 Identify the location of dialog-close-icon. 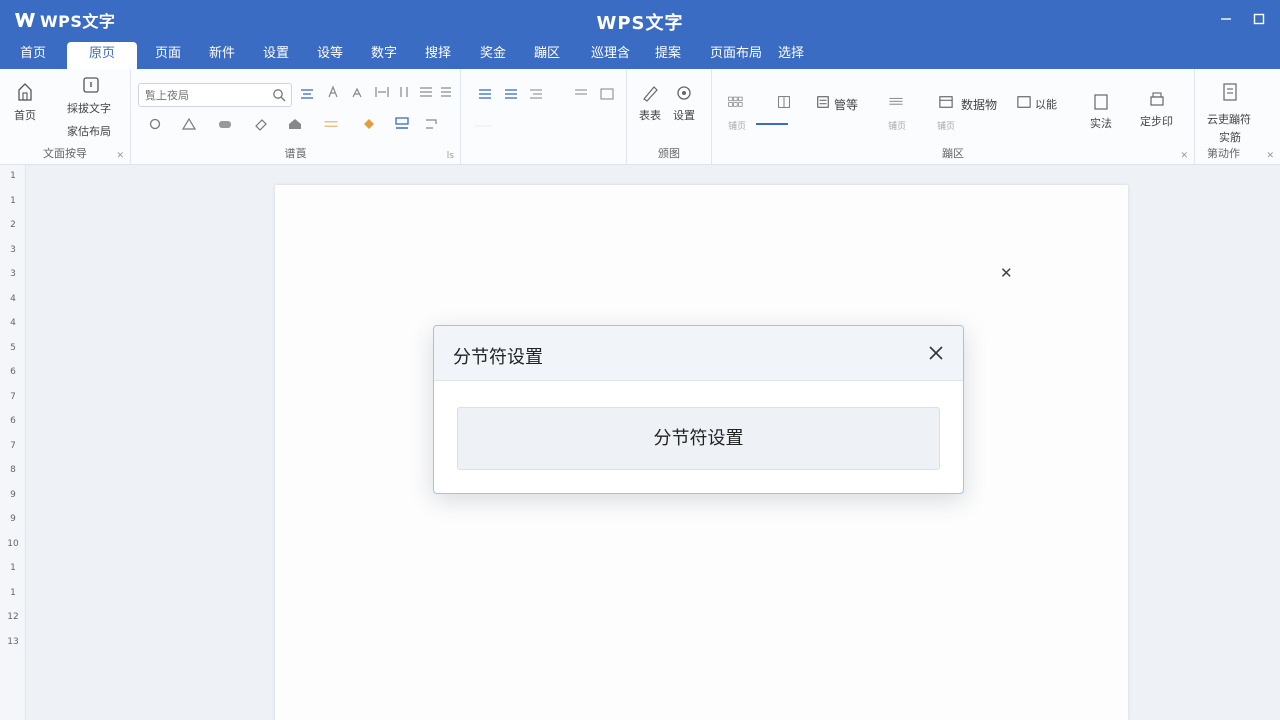
(936, 353).